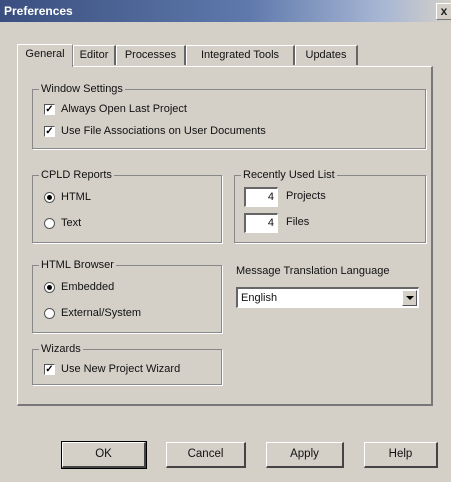 The image size is (451, 482). I want to click on cpld-text-option: Text, so click(62, 223).